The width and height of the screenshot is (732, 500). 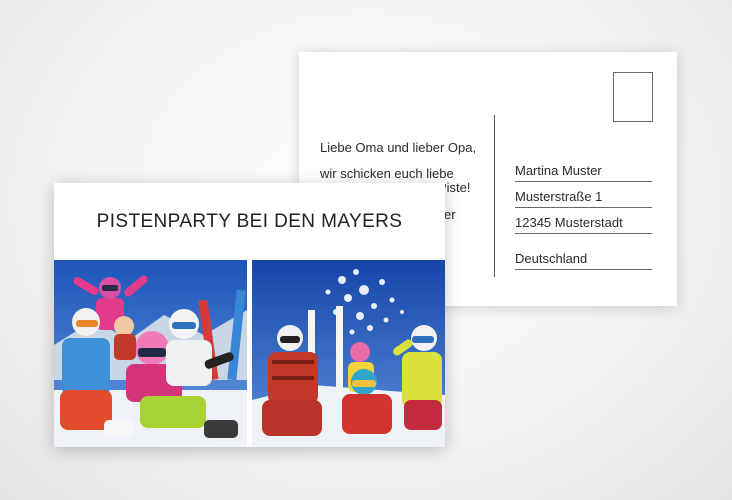 What do you see at coordinates (450, 214) in the screenshot?
I see `message-line-4: er` at bounding box center [450, 214].